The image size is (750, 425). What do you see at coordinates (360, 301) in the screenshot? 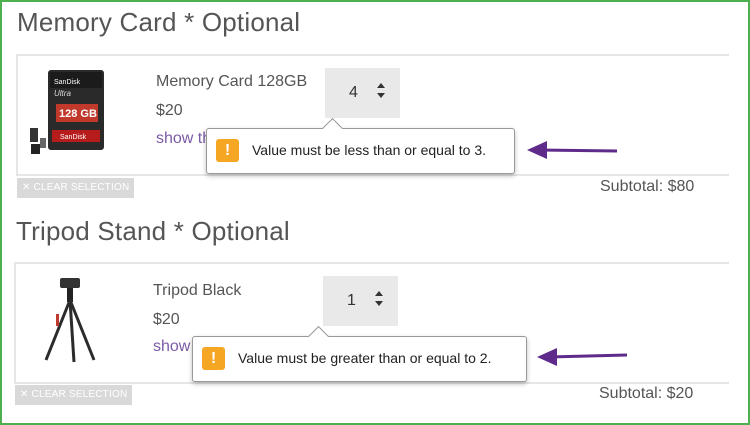
I see `quantity-stepper: 1` at bounding box center [360, 301].